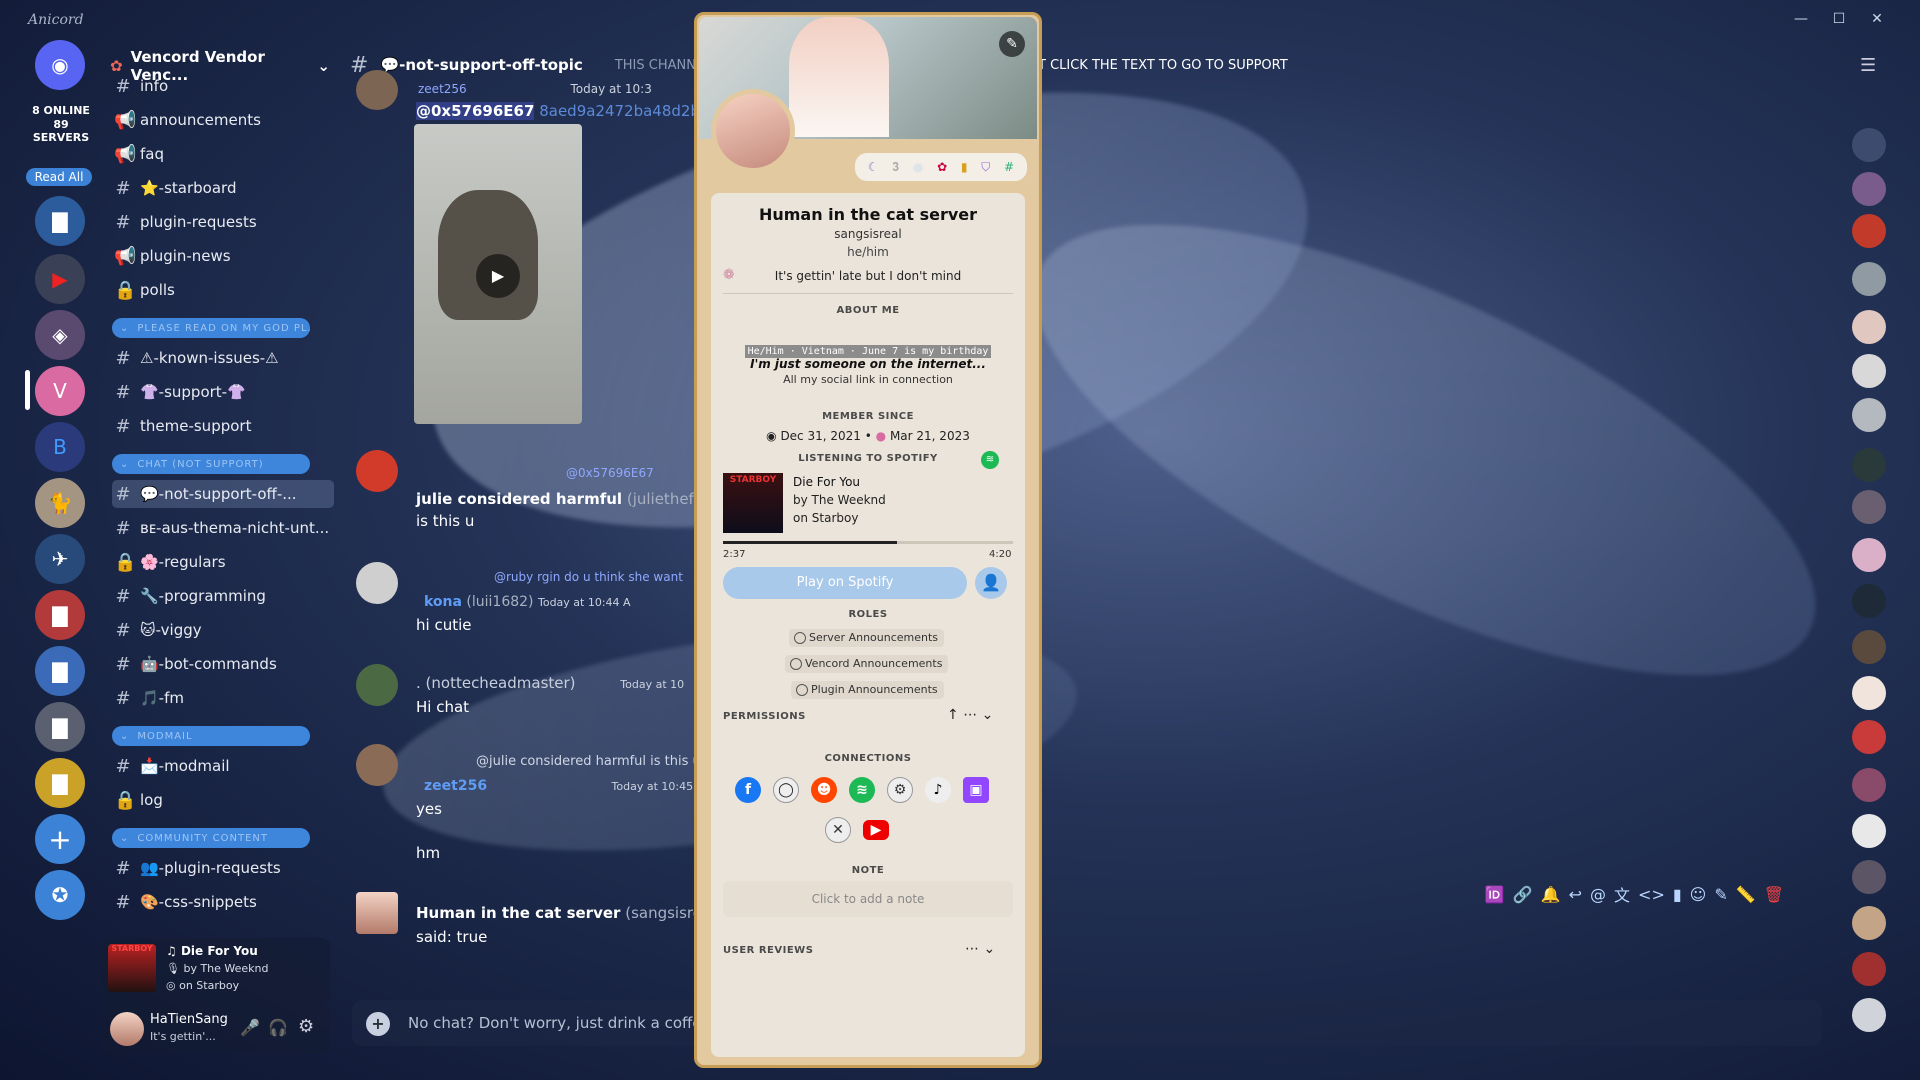 Image resolution: width=1920 pixels, height=1080 pixels. I want to click on channel-modmail: # 📩-modmail, so click(223, 766).